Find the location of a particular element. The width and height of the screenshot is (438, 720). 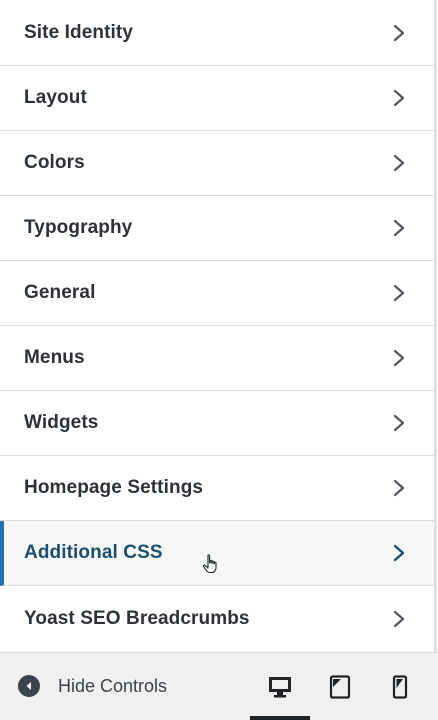

preview-tablet-button is located at coordinates (340, 686).